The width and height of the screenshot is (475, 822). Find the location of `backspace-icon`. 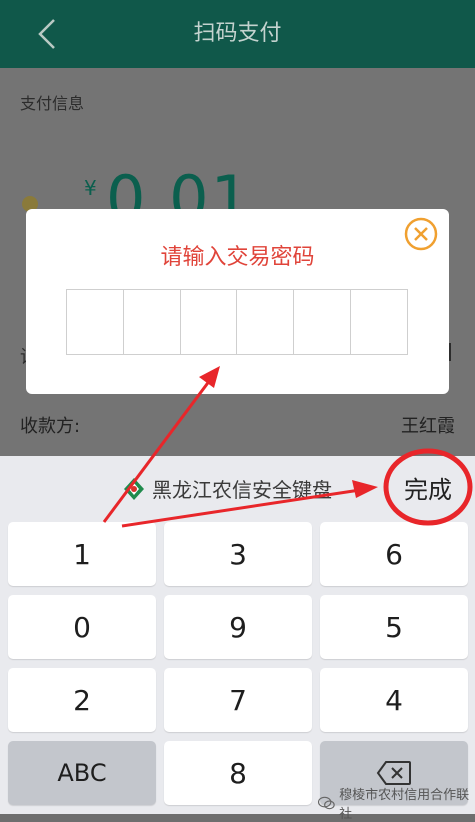

backspace-icon is located at coordinates (393, 773).